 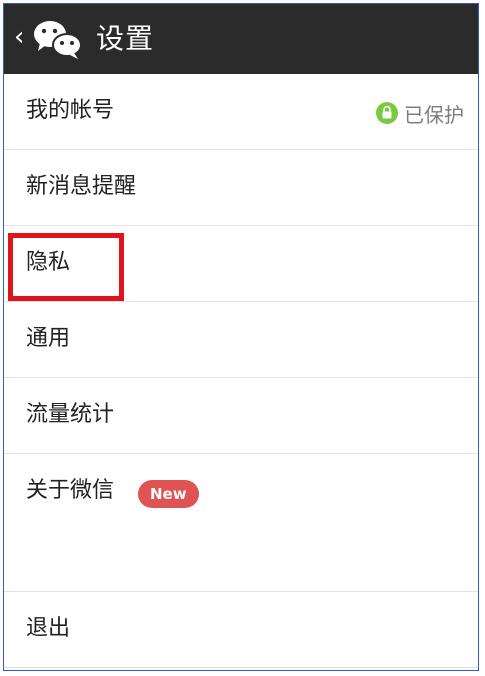 What do you see at coordinates (48, 338) in the screenshot?
I see `settings-item-label: 通用` at bounding box center [48, 338].